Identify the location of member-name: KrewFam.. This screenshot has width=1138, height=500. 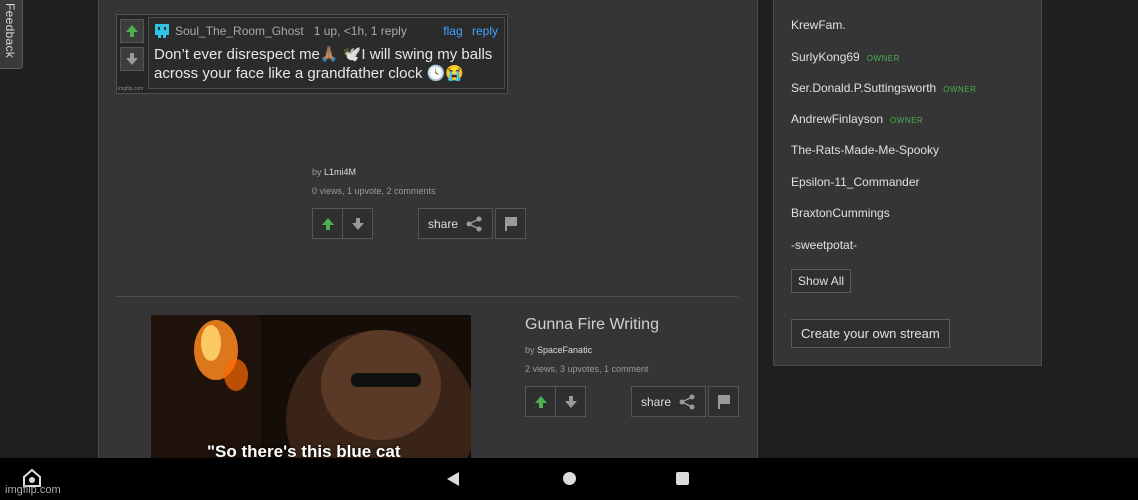
(818, 25).